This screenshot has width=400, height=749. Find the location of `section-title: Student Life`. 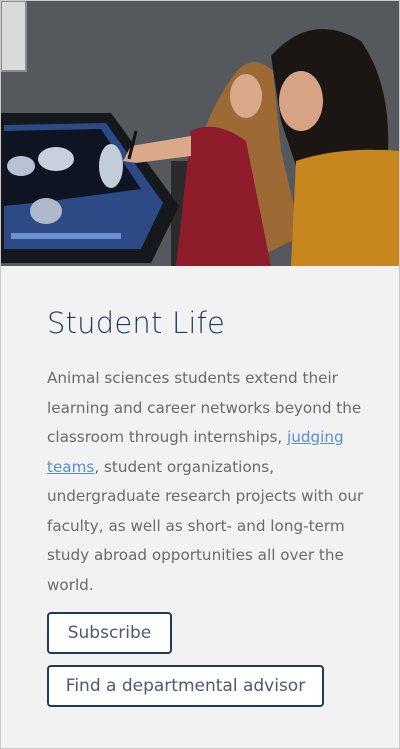

section-title: Student Life is located at coordinates (136, 323).